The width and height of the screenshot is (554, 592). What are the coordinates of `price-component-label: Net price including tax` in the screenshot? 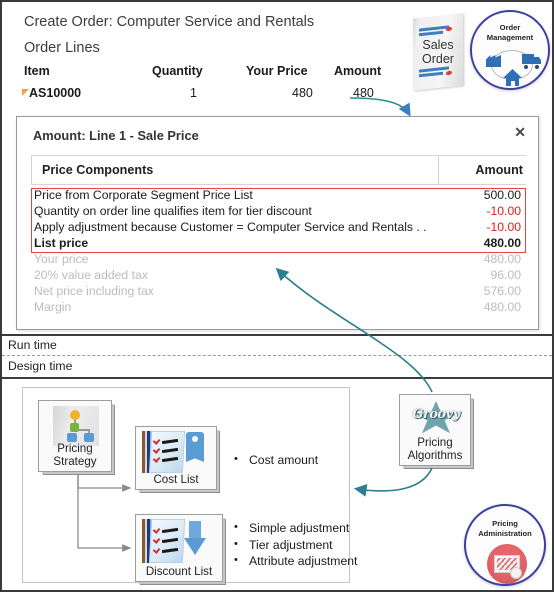 It's located at (94, 291).